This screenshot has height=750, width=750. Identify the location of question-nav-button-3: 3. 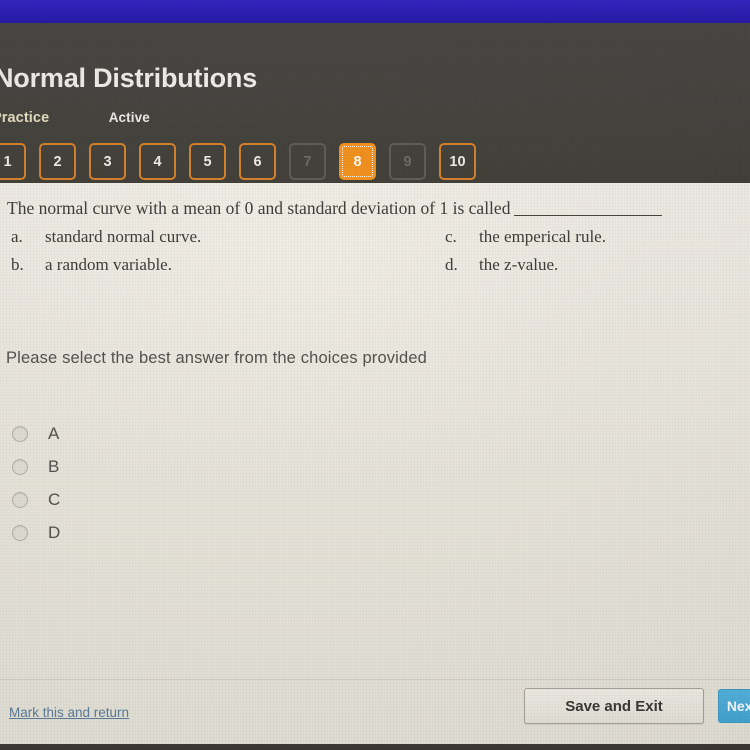
(107, 161).